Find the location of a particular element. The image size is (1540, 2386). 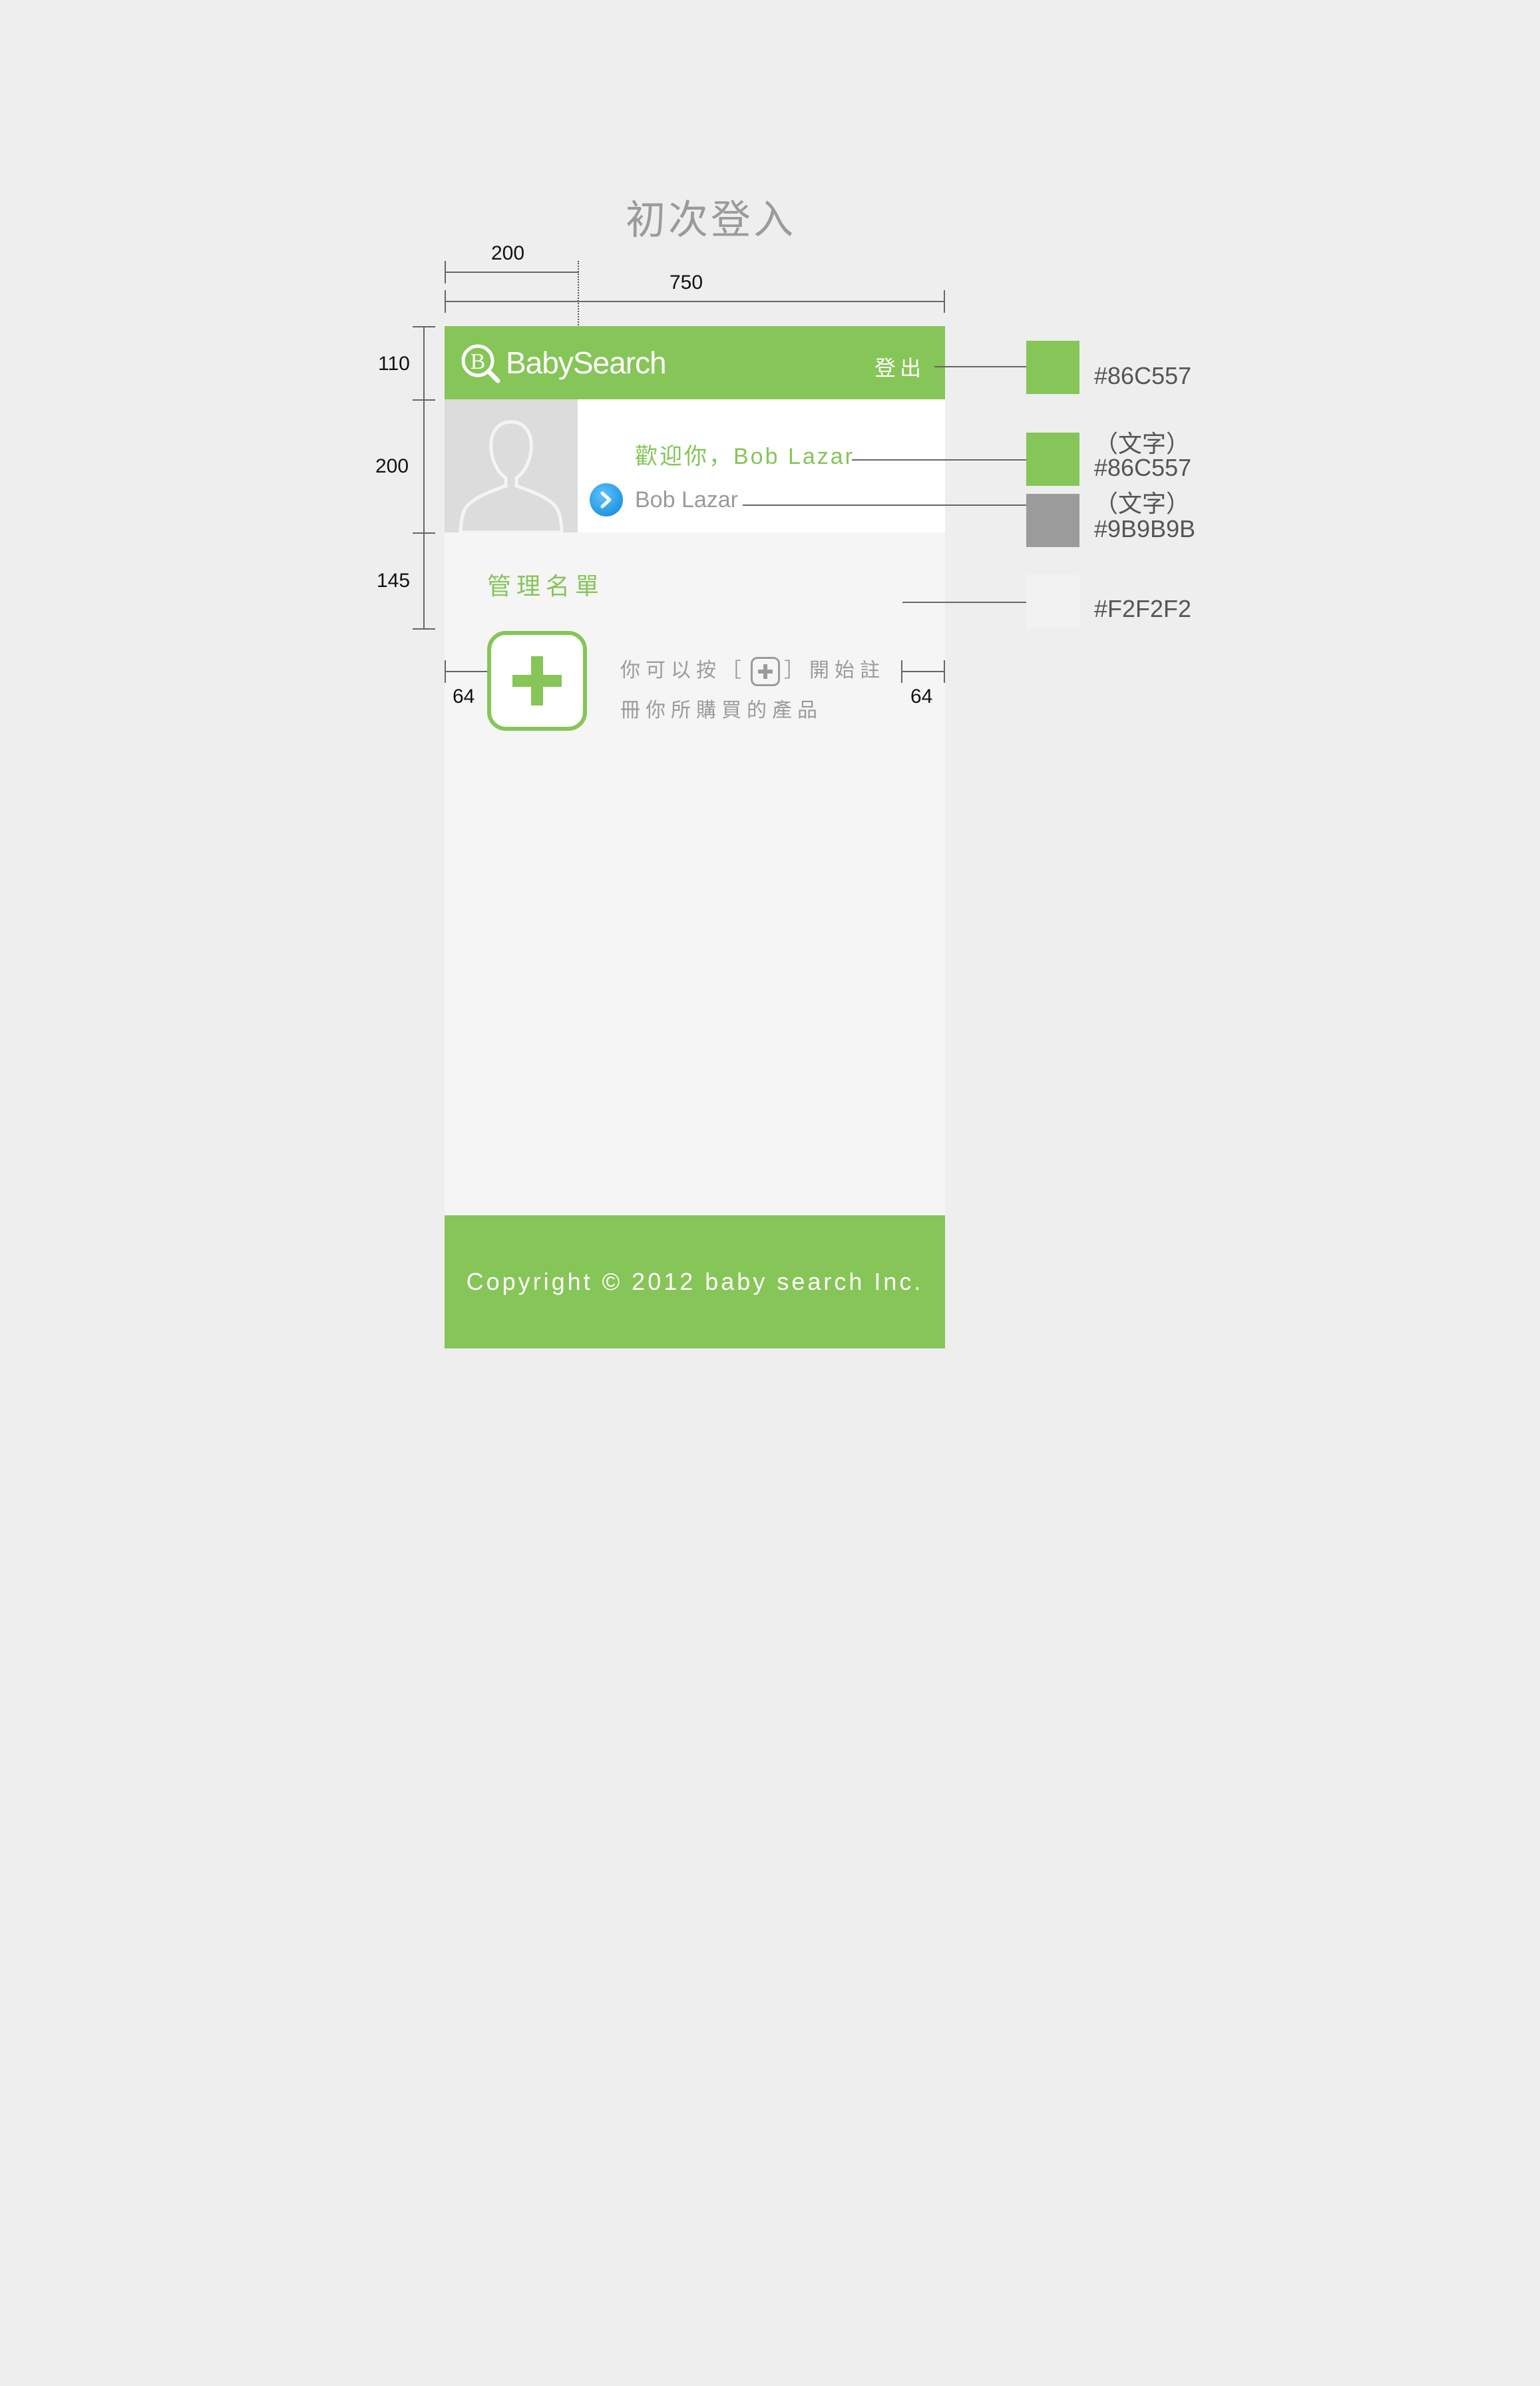

username-link: Bob Lazar is located at coordinates (664, 499).